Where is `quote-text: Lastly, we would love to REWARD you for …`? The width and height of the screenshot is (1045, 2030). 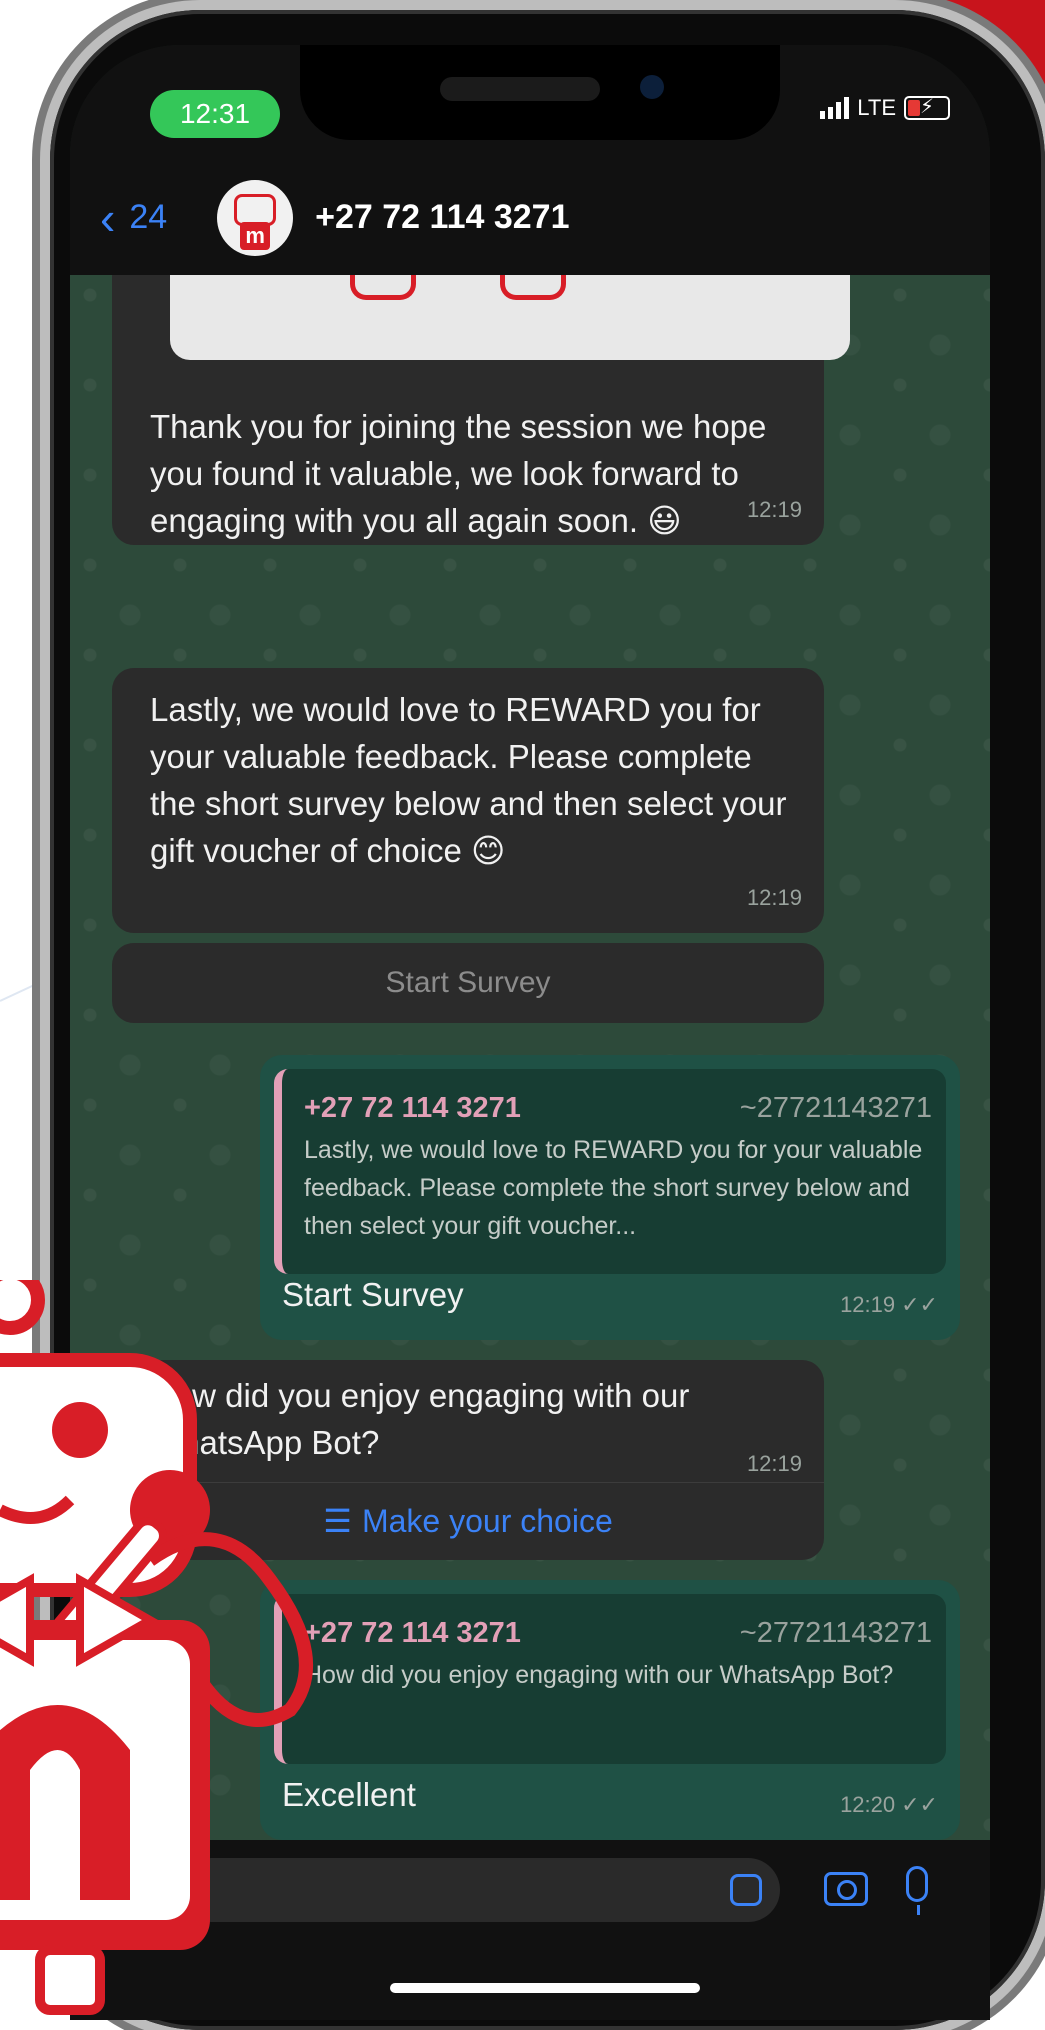 quote-text: Lastly, we would love to REWARD you for … is located at coordinates (613, 1188).